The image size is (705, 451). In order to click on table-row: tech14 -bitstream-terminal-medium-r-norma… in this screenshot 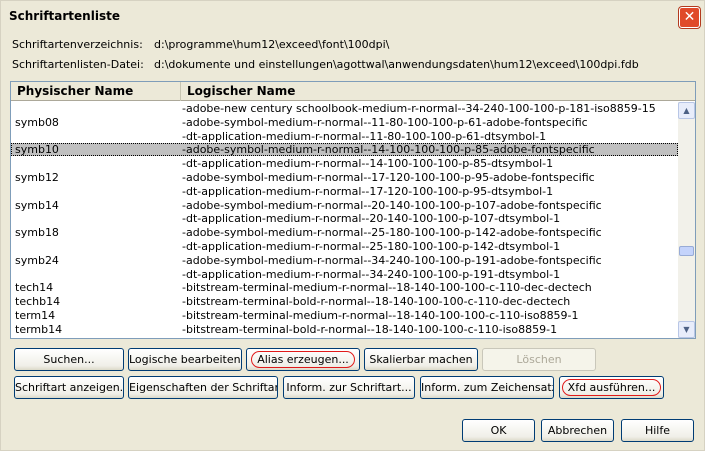, I will do `click(344, 287)`.